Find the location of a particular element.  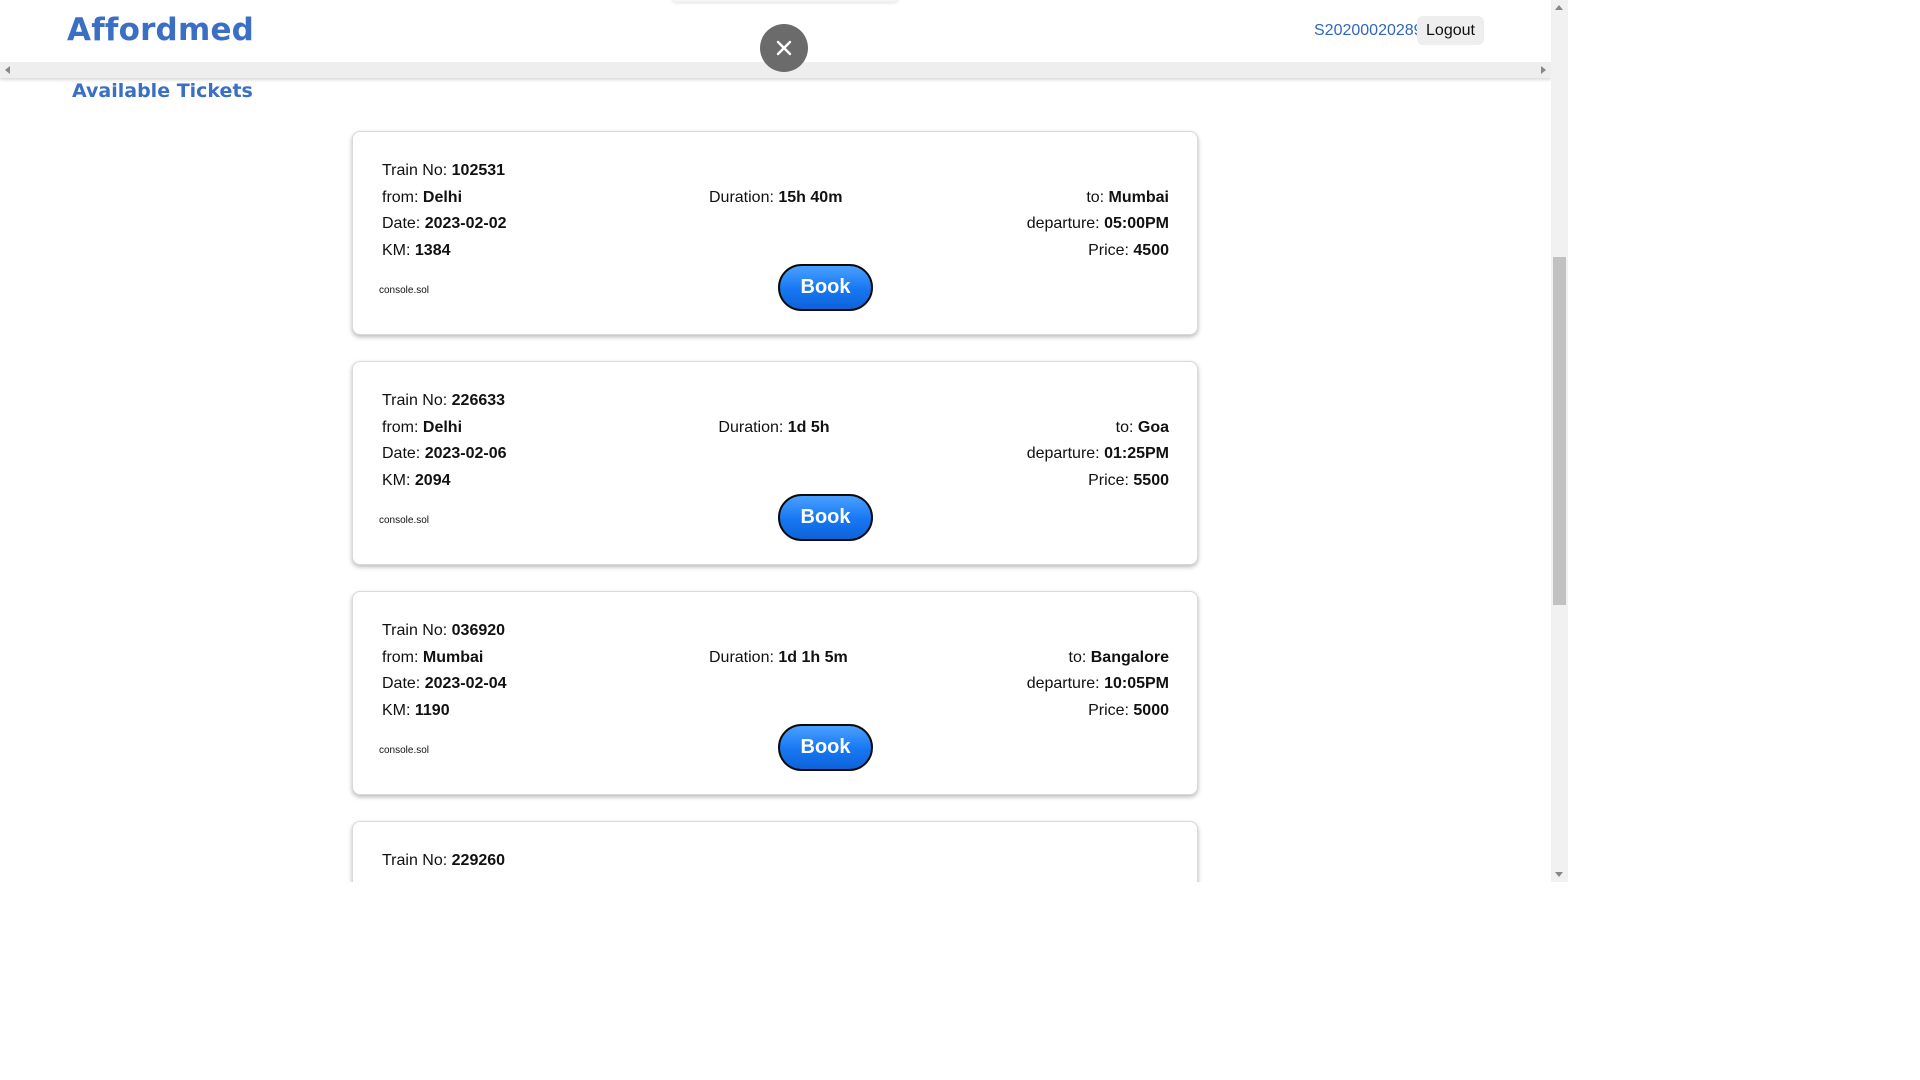

price: Price: 5000 is located at coordinates (1128, 710).